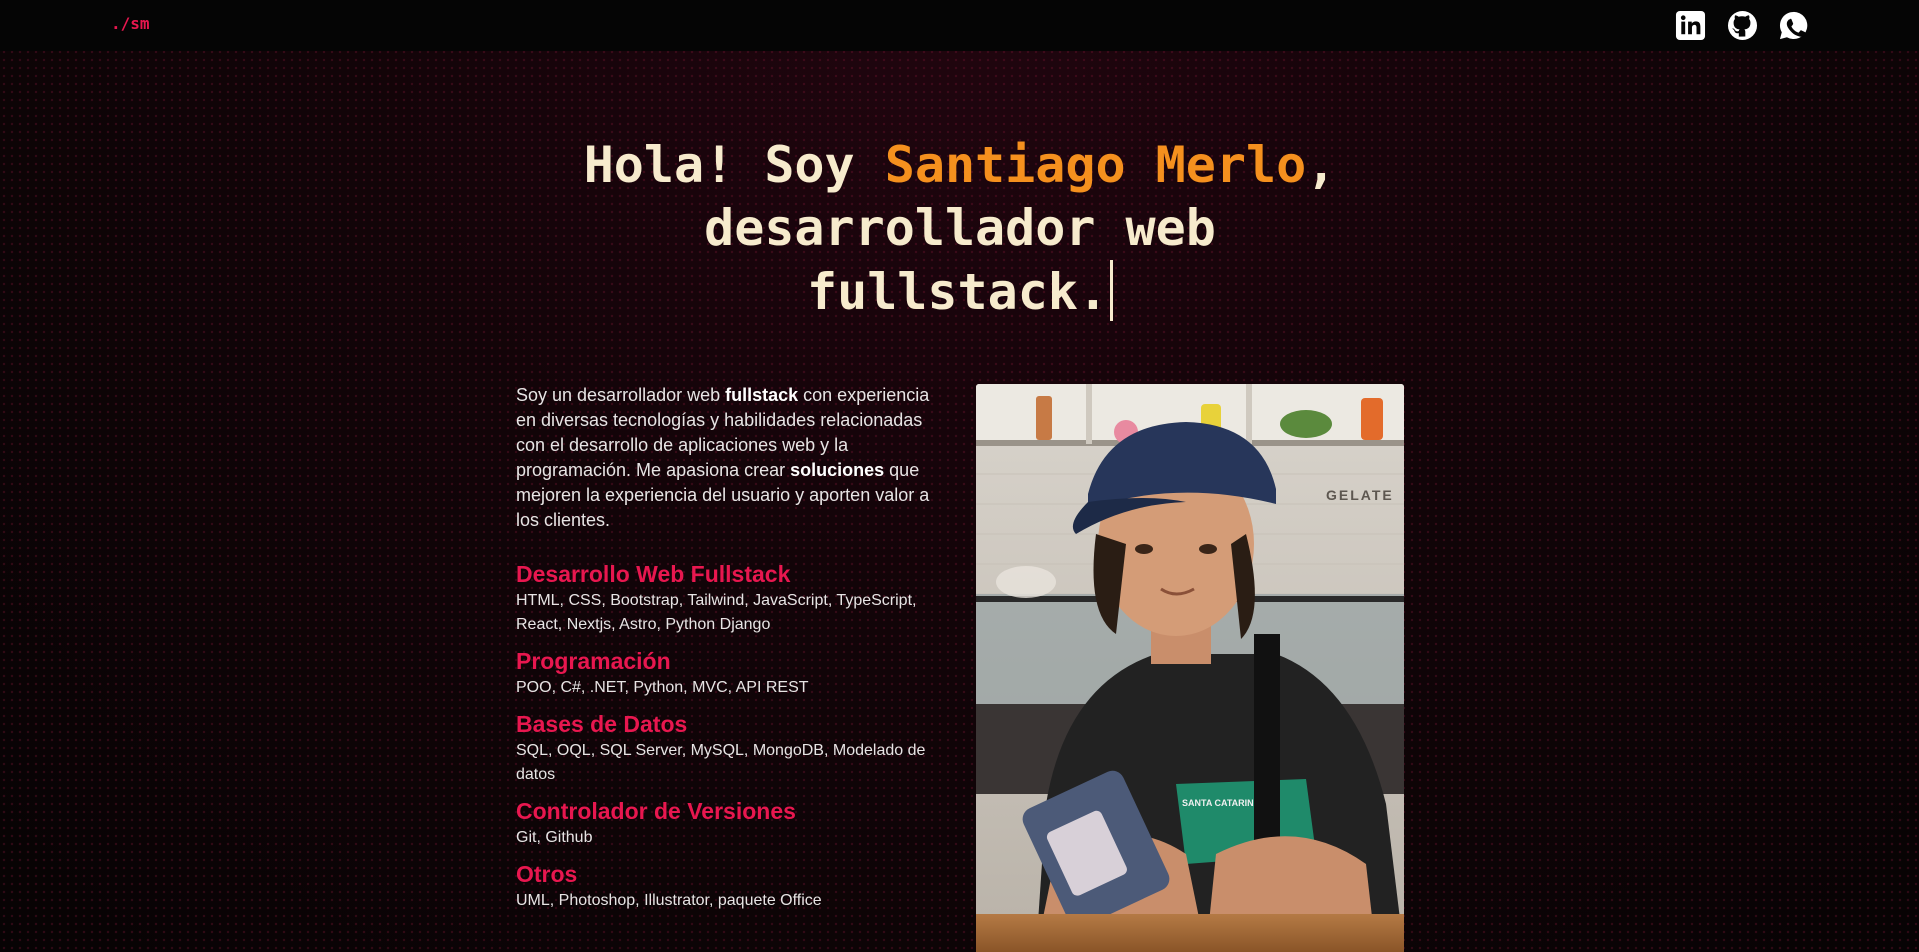 The image size is (1919, 952). Describe the element at coordinates (662, 687) in the screenshot. I see `skill-items: POO, C#, .NET, Python, MVC, API REST` at that location.